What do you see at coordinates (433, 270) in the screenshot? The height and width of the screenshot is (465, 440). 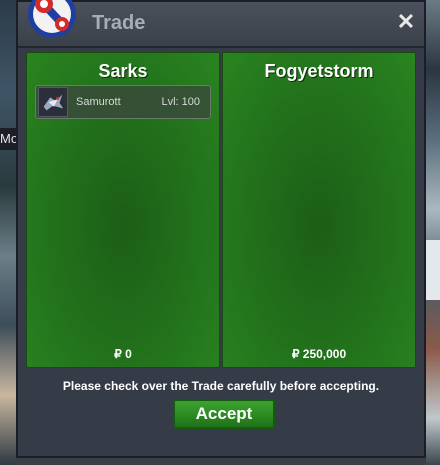 I see `background-block` at bounding box center [433, 270].